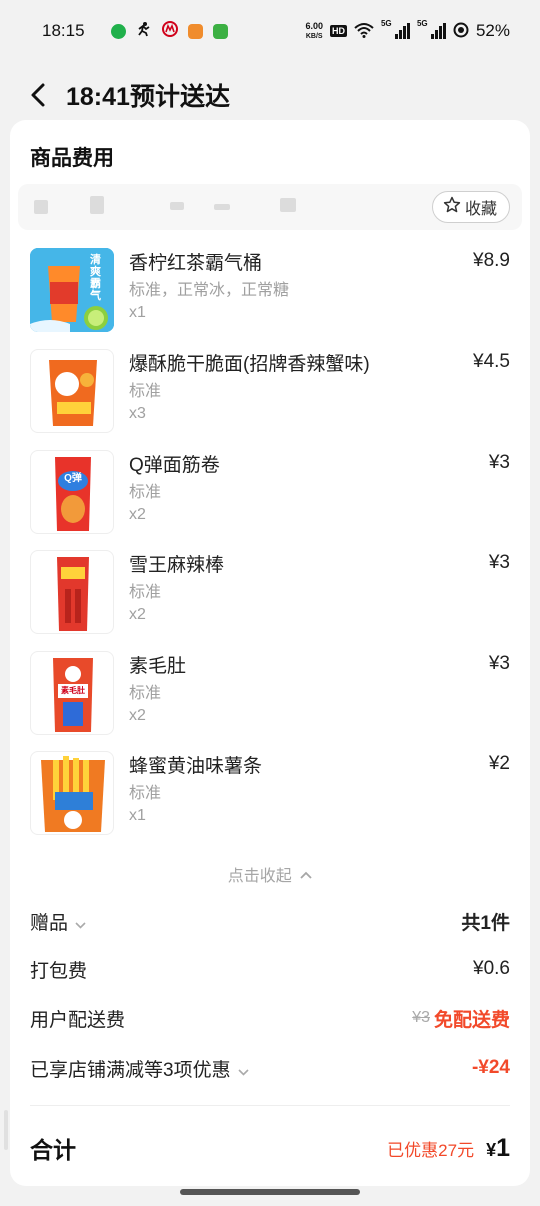 The width and height of the screenshot is (540, 1206). What do you see at coordinates (6, 1130) in the screenshot?
I see `edge-handle` at bounding box center [6, 1130].